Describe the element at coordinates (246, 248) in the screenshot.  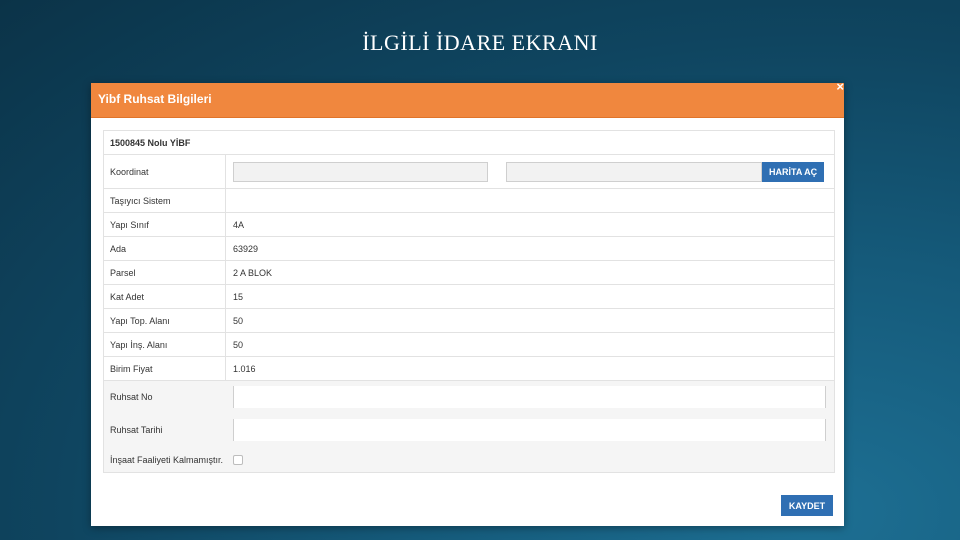
I see `ada-value: 63929` at that location.